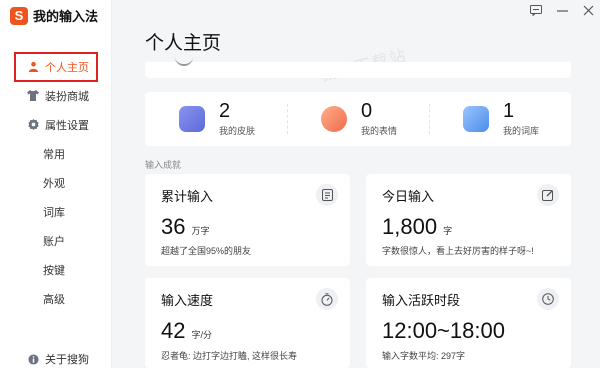 The image size is (600, 368). I want to click on sidebar-item-about: 关于搜狗, so click(44, 359).